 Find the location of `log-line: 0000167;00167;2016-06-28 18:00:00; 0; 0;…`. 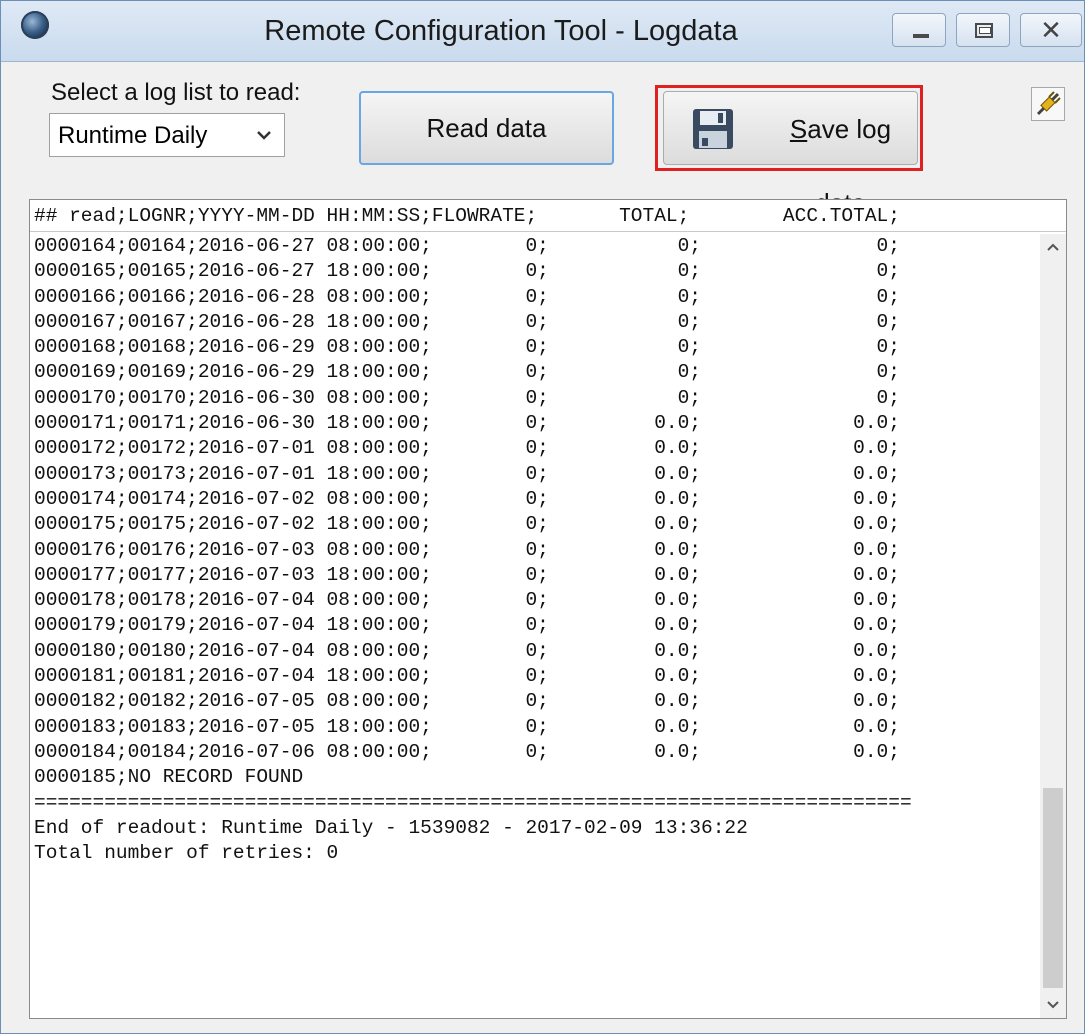

log-line: 0000167;00167;2016-06-28 18:00:00; 0; 0;… is located at coordinates (467, 321).